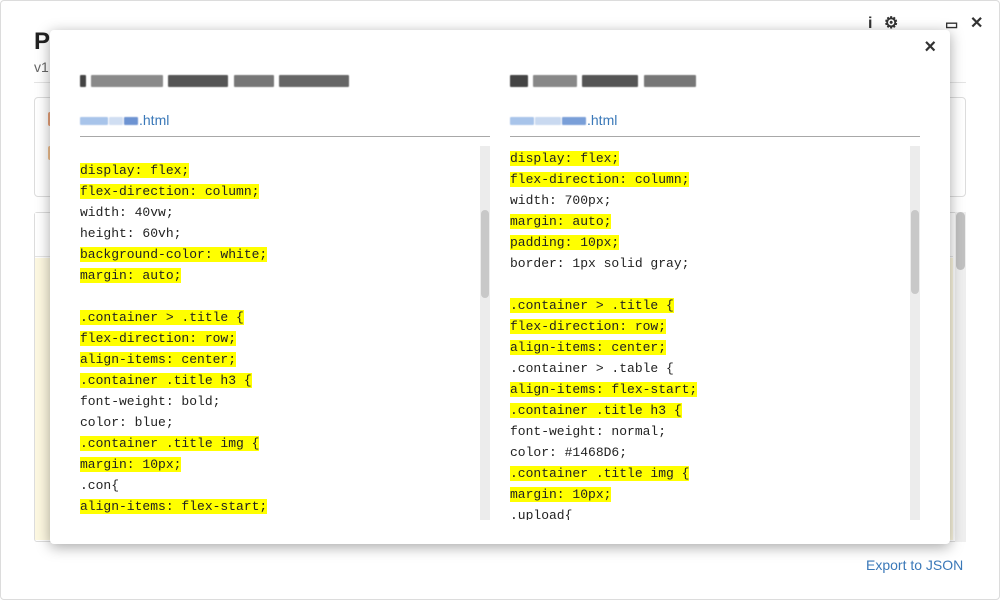  Describe the element at coordinates (127, 422) in the screenshot. I see `code-text: color: blue;` at that location.